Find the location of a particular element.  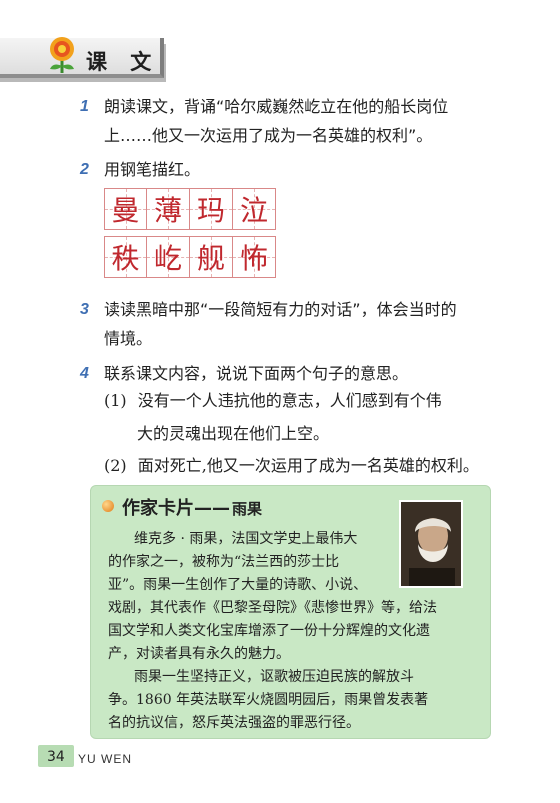

sentence-1: (1) 没有一个人违抗他的意志，人们感到有个伟 is located at coordinates (273, 400).